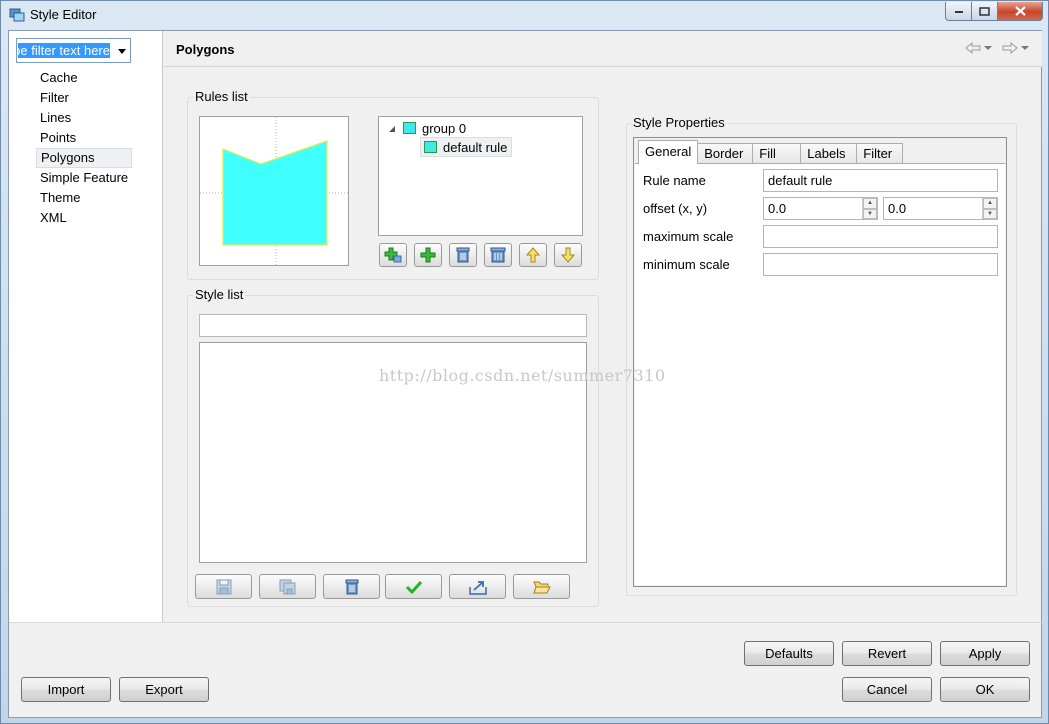  What do you see at coordinates (63, 14) in the screenshot?
I see `window-title: Style Editor` at bounding box center [63, 14].